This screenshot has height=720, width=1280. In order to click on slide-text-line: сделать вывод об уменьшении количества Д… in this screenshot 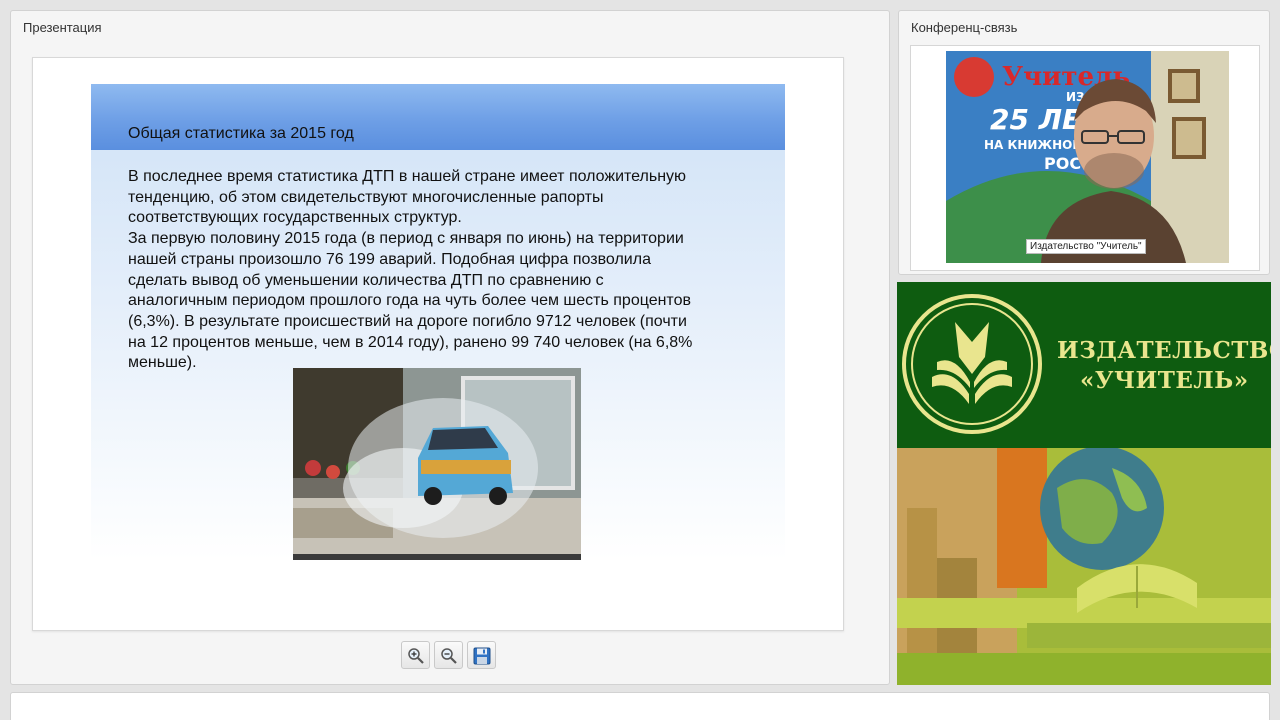, I will do `click(366, 280)`.